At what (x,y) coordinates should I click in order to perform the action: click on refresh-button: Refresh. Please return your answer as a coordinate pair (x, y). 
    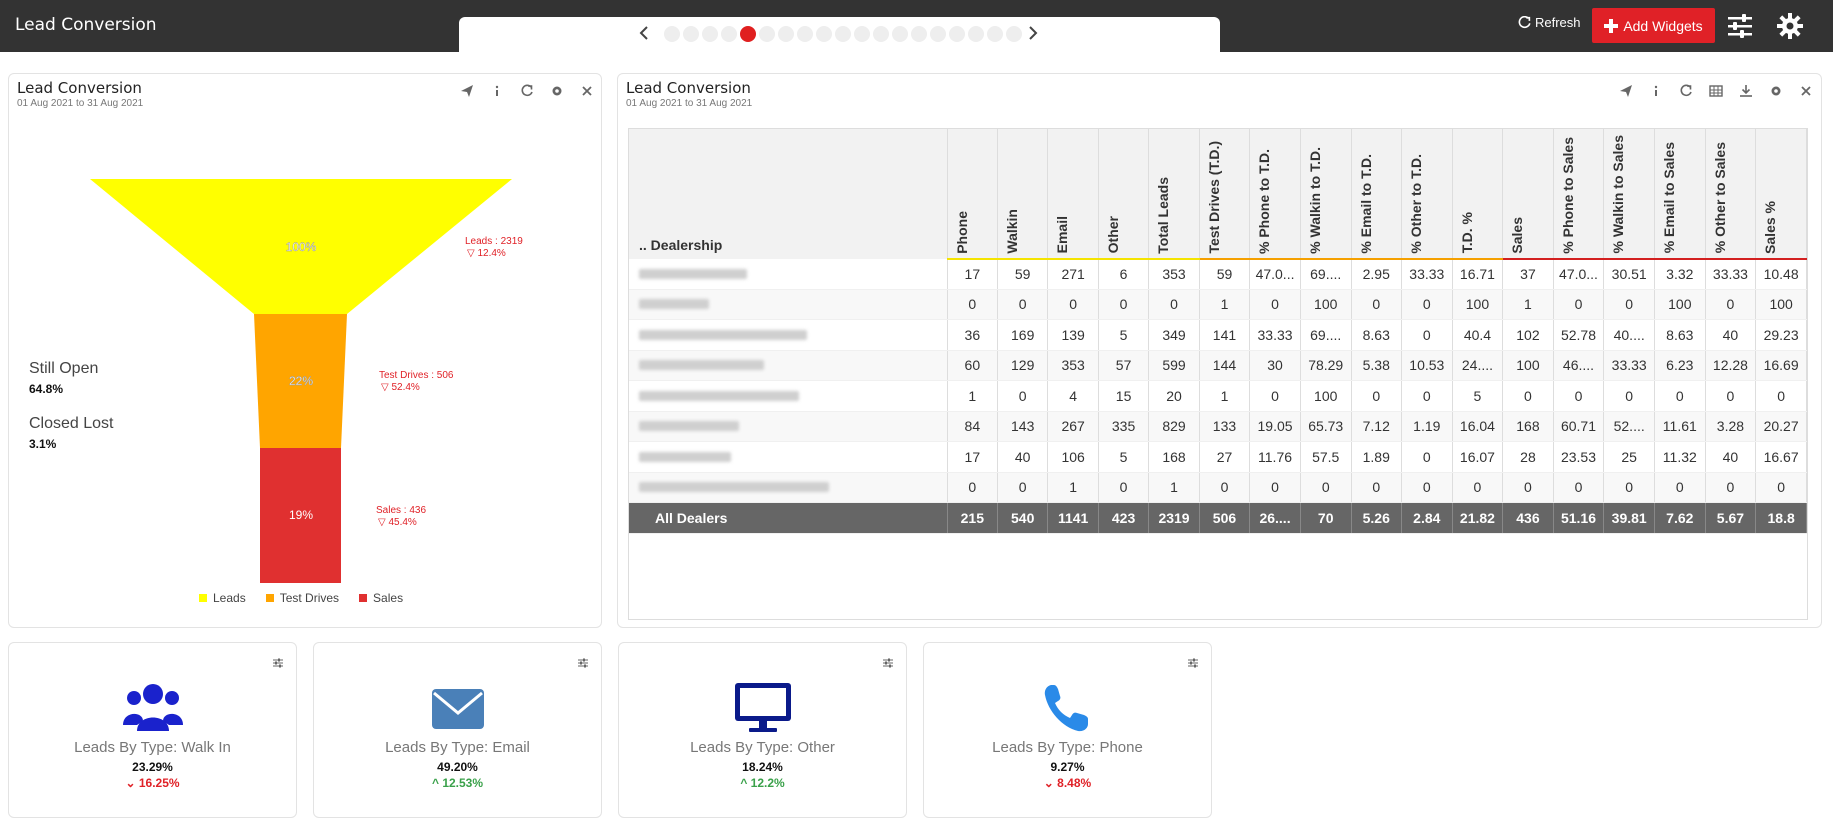
    Looking at the image, I should click on (1549, 22).